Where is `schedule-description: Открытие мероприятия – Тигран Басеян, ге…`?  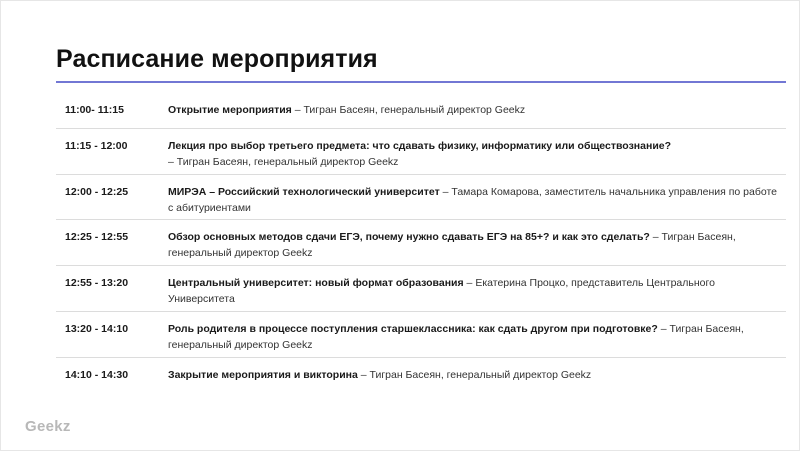
schedule-description: Открытие мероприятия – Тигран Басеян, ге… is located at coordinates (477, 110).